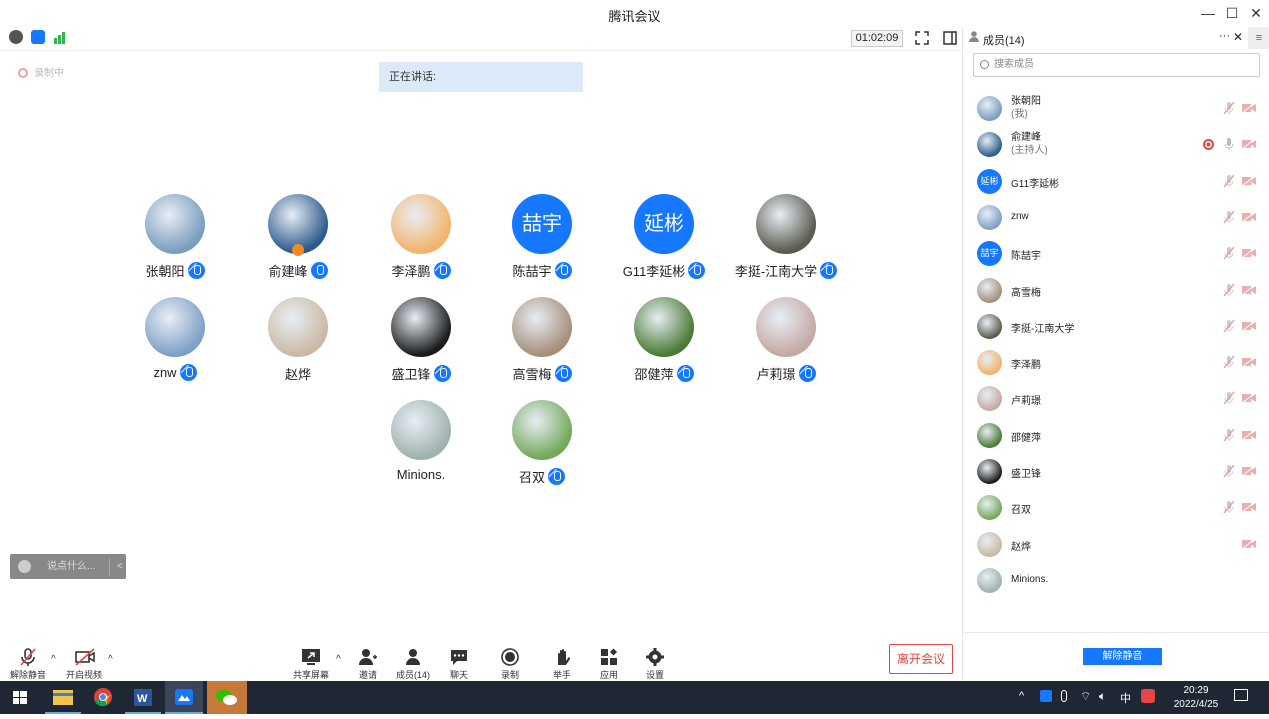  Describe the element at coordinates (421, 237) in the screenshot. I see `participant-tile: 李泽鹏` at that location.